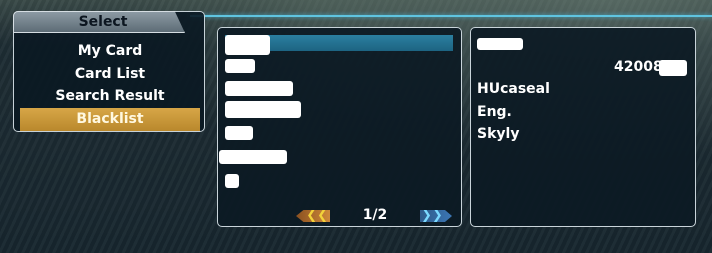 Image resolution: width=712 pixels, height=253 pixels. I want to click on page-indicator: 1/2, so click(375, 215).